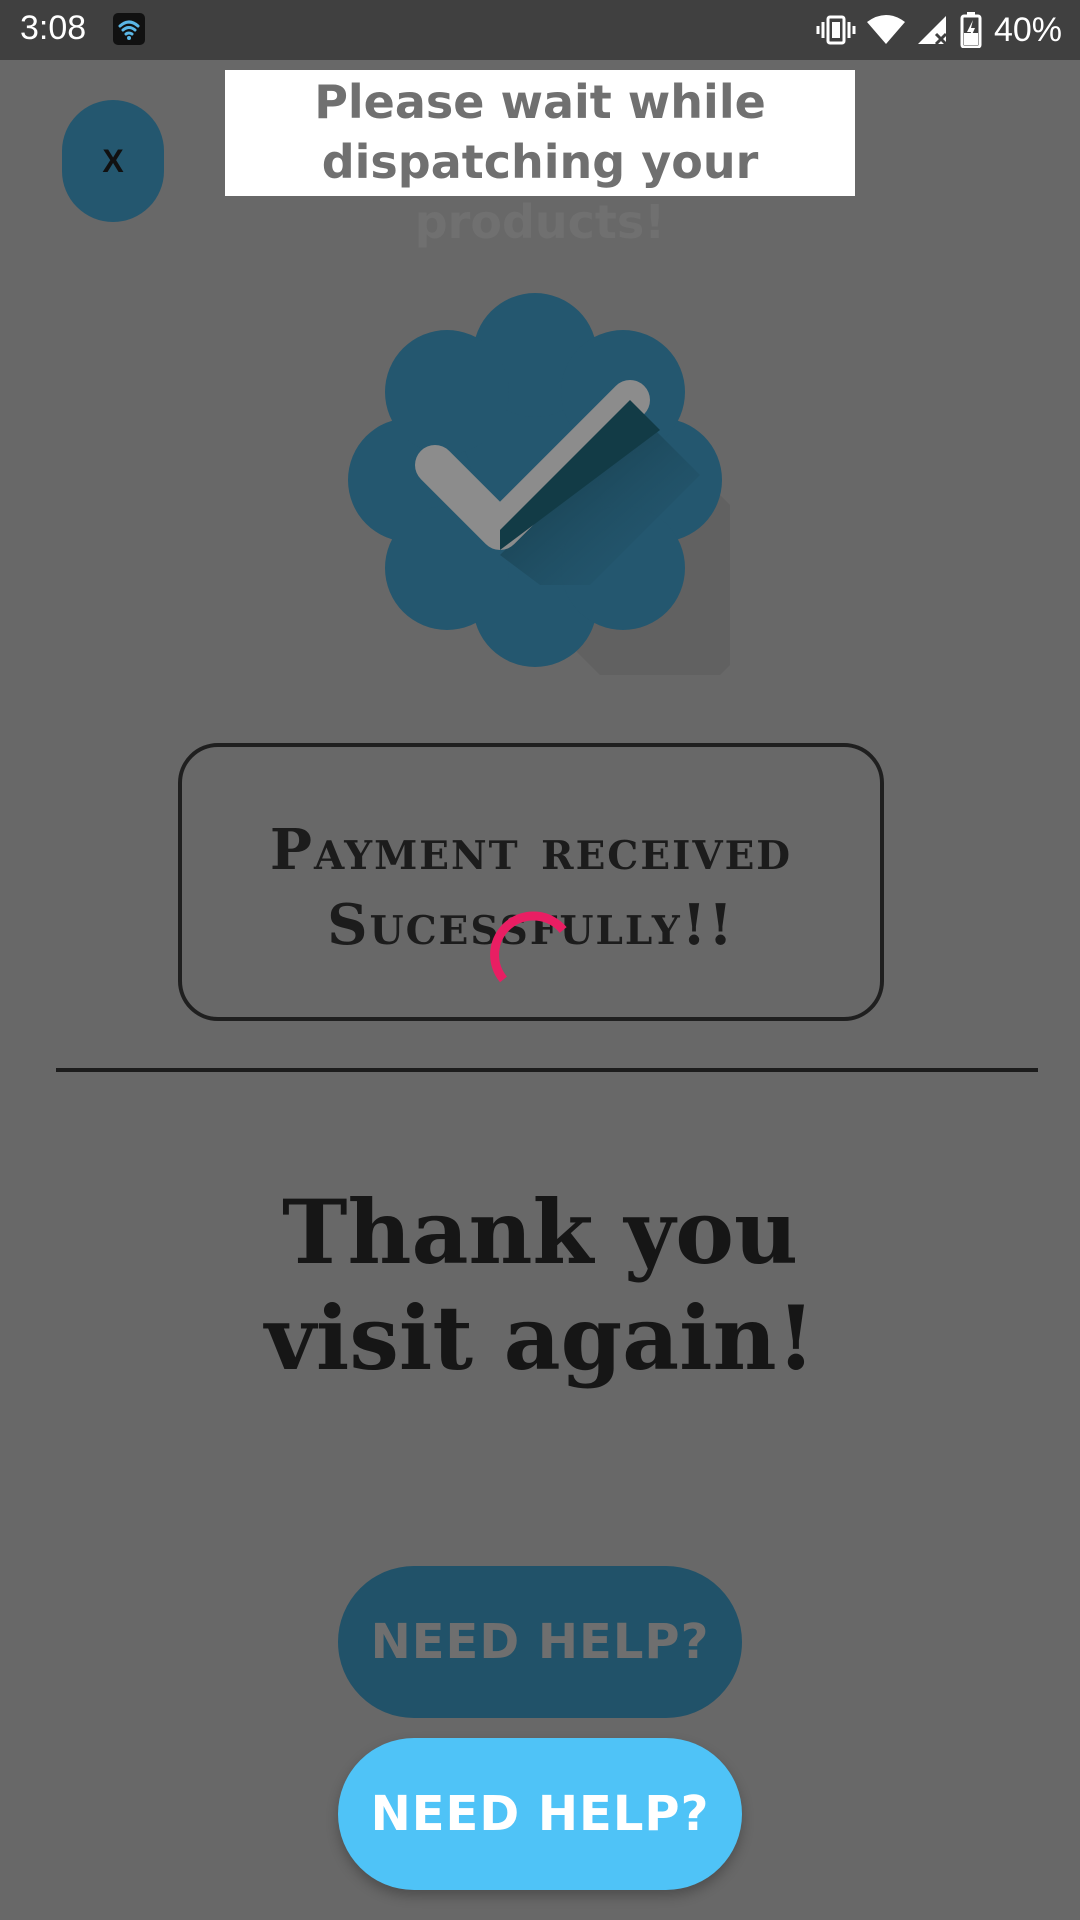  Describe the element at coordinates (886, 30) in the screenshot. I see `wifi-icon` at that location.